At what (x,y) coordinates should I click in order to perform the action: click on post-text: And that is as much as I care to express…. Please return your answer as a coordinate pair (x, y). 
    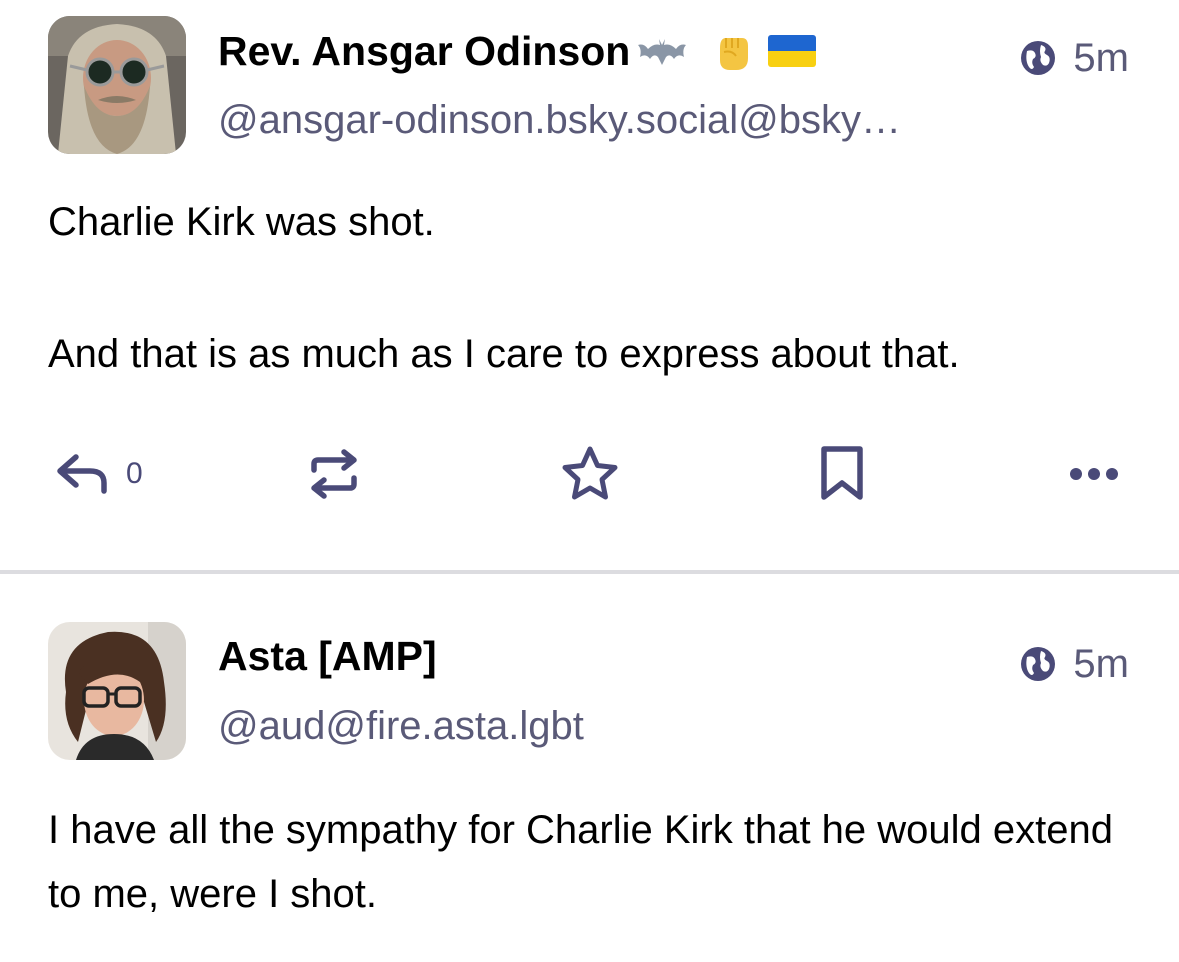
    Looking at the image, I should click on (504, 354).